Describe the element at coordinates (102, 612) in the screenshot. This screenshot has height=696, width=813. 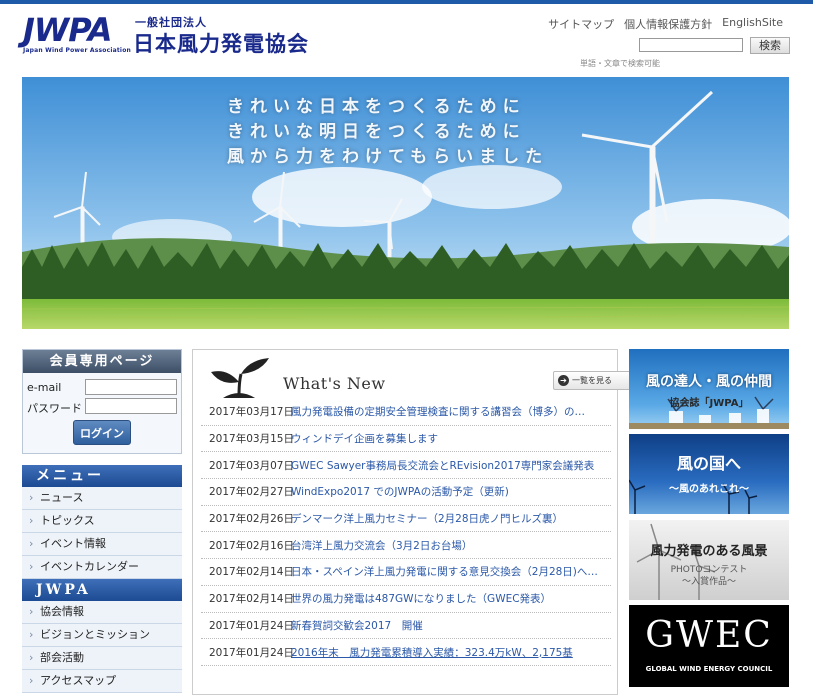
I see `menu-item-about: 協会情報` at that location.